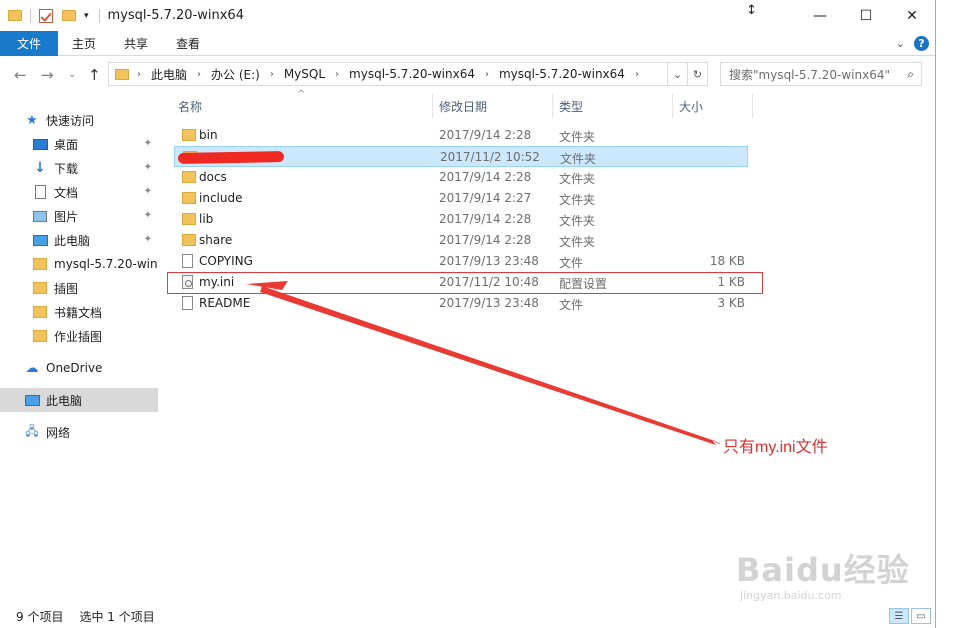  What do you see at coordinates (921, 616) in the screenshot?
I see `large-icons-view-icon: ▭` at bounding box center [921, 616].